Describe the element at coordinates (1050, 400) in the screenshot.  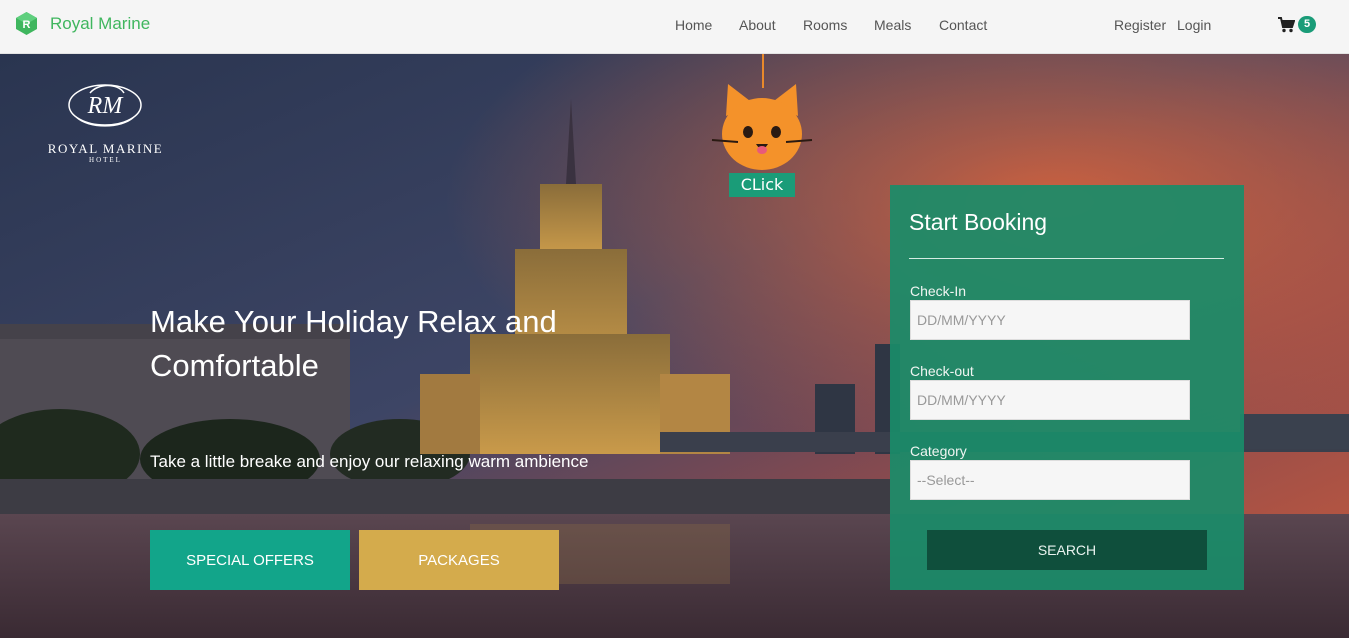
I see `checkout-input: DD/MM/YYYY` at that location.